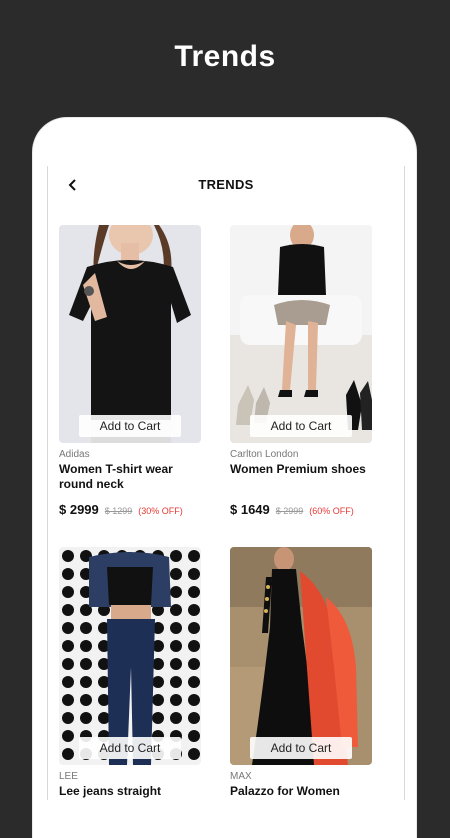 This screenshot has height=838, width=450. What do you see at coordinates (289, 511) in the screenshot?
I see `product-old-price: $ 2999` at bounding box center [289, 511].